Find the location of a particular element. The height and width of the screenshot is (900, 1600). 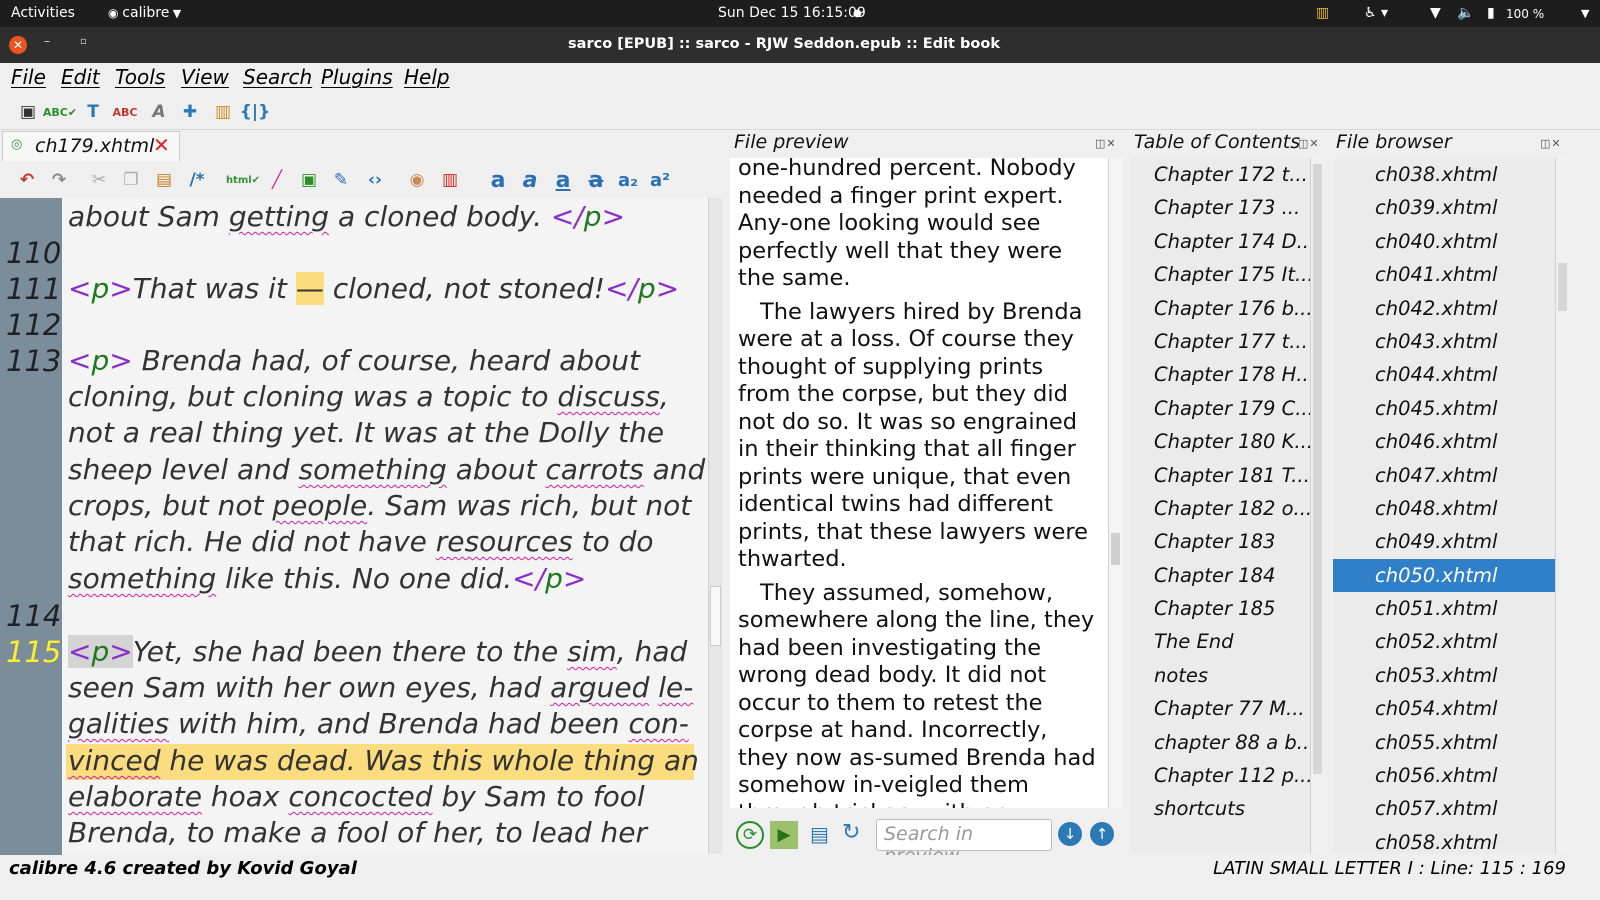

editor-scrollbar is located at coordinates (715, 526).